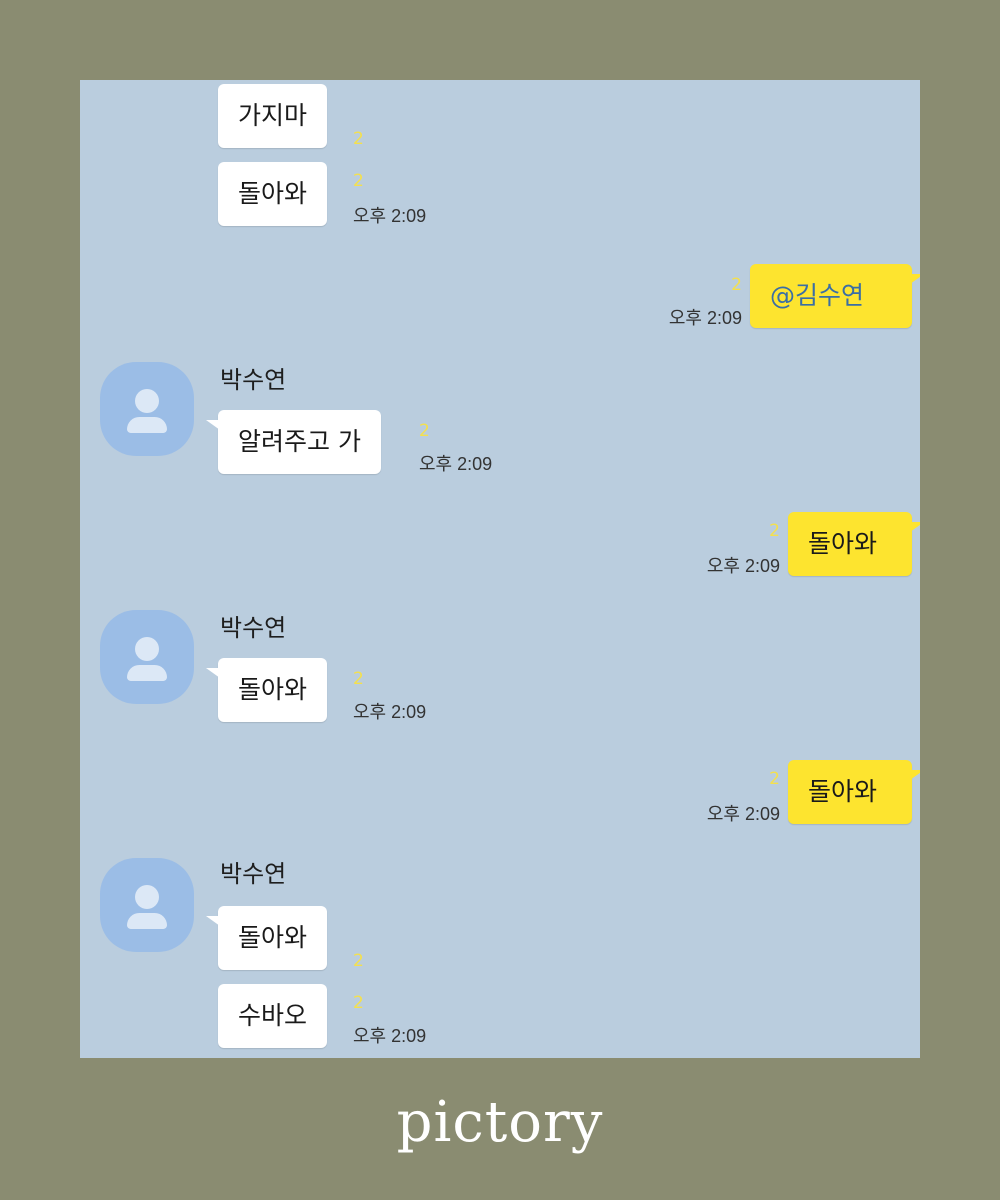  I want to click on brand-watermark: pictory, so click(500, 1122).